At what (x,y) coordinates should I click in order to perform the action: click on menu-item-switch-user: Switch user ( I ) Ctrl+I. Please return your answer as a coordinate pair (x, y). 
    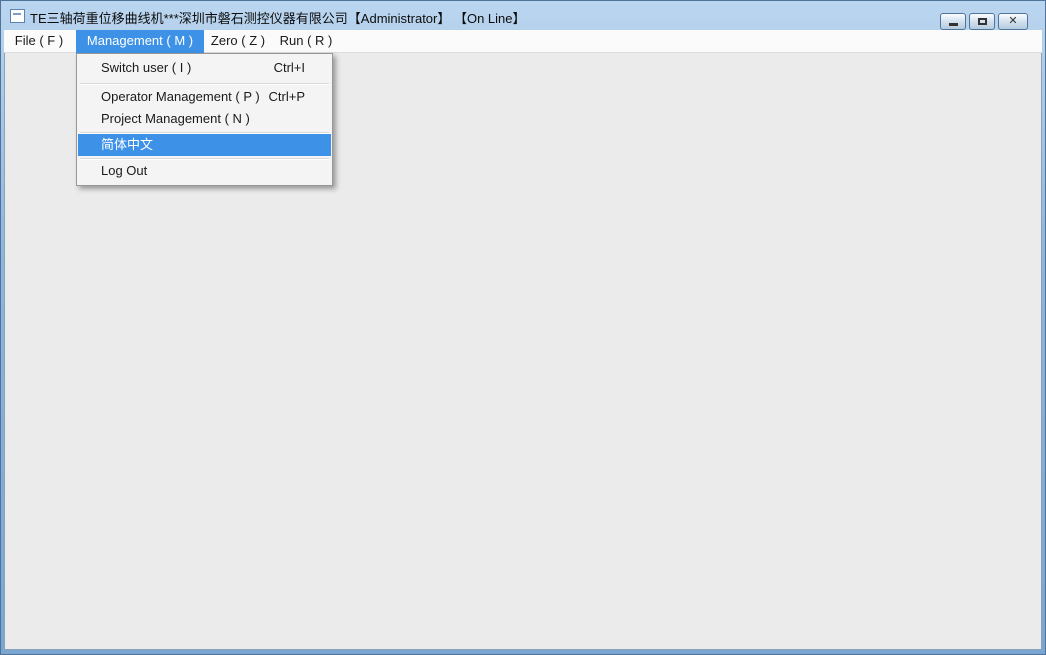
    Looking at the image, I should click on (204, 68).